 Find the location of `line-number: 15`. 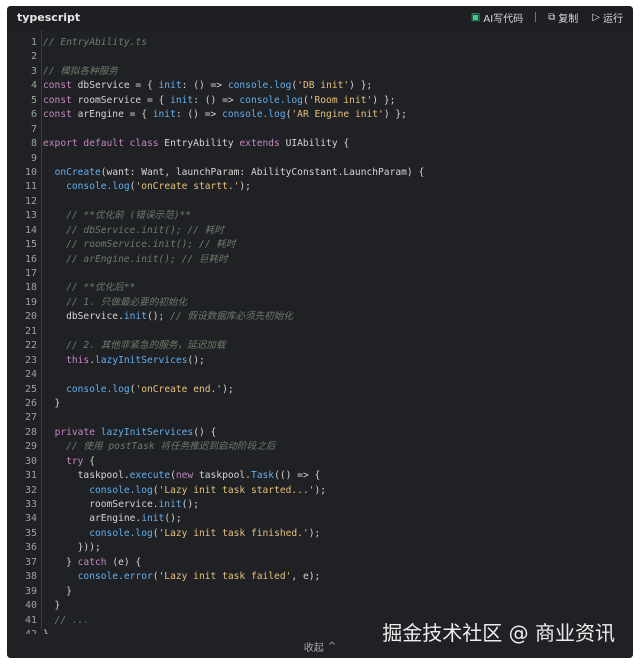

line-number: 15 is located at coordinates (30, 245).